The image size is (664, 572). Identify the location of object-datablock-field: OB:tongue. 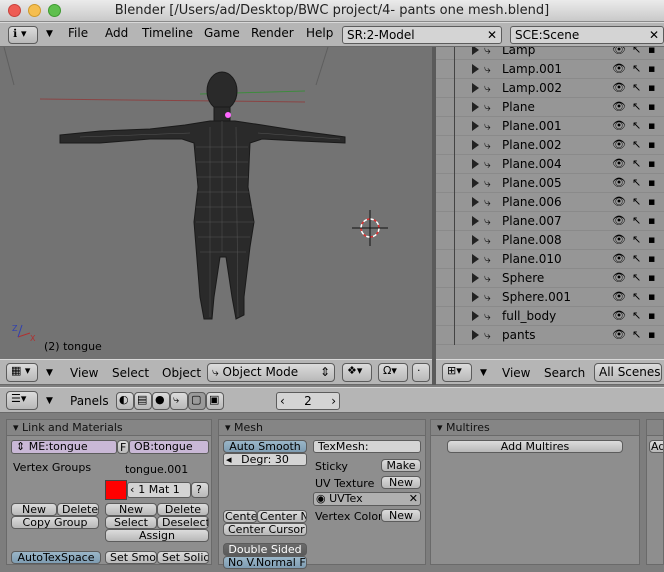
(169, 447).